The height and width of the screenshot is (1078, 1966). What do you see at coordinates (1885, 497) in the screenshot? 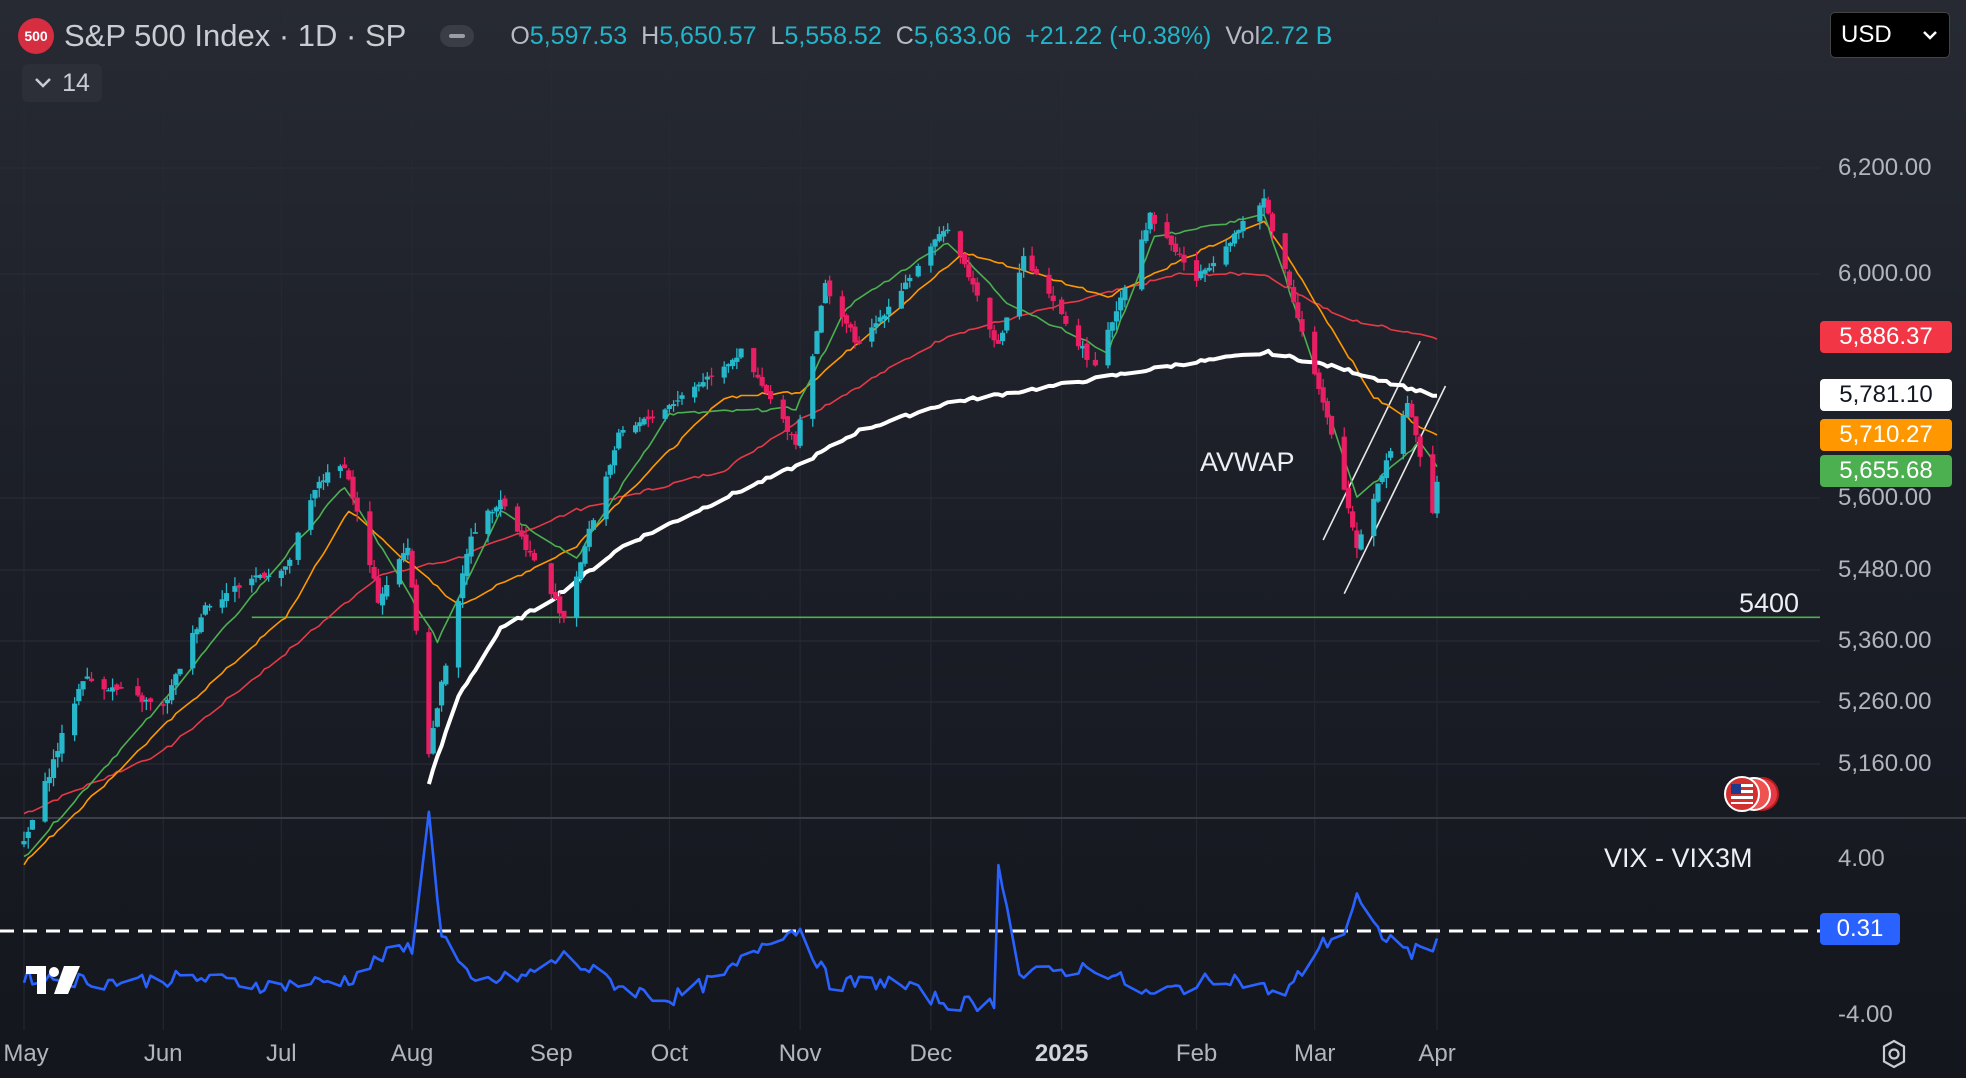
I see `price-tick-label: 5,600.00` at bounding box center [1885, 497].